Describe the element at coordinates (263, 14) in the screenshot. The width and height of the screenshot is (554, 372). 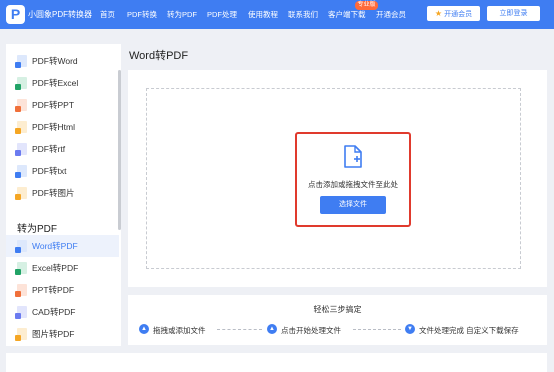
I see `nav-tutorial: 使用教程` at that location.